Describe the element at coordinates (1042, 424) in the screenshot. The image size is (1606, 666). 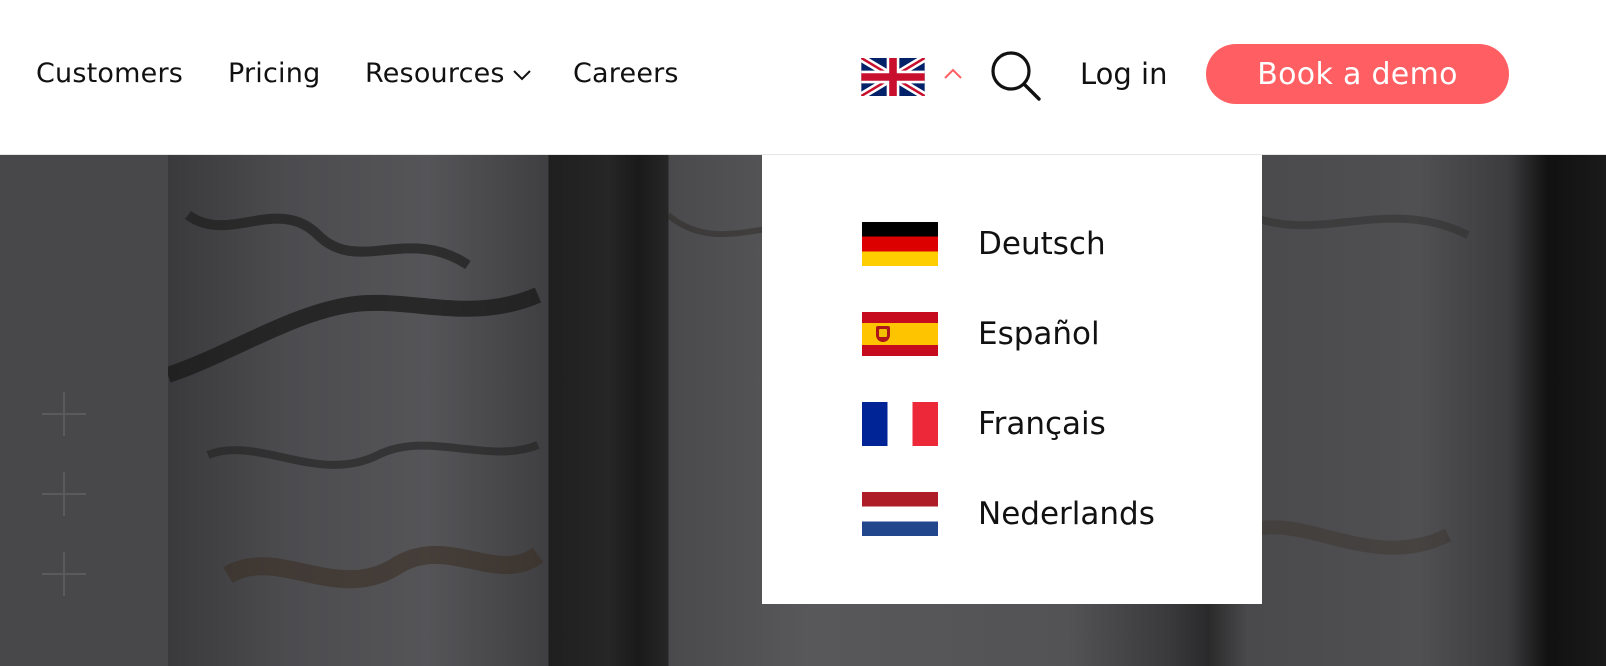
I see `language-label: Français` at that location.